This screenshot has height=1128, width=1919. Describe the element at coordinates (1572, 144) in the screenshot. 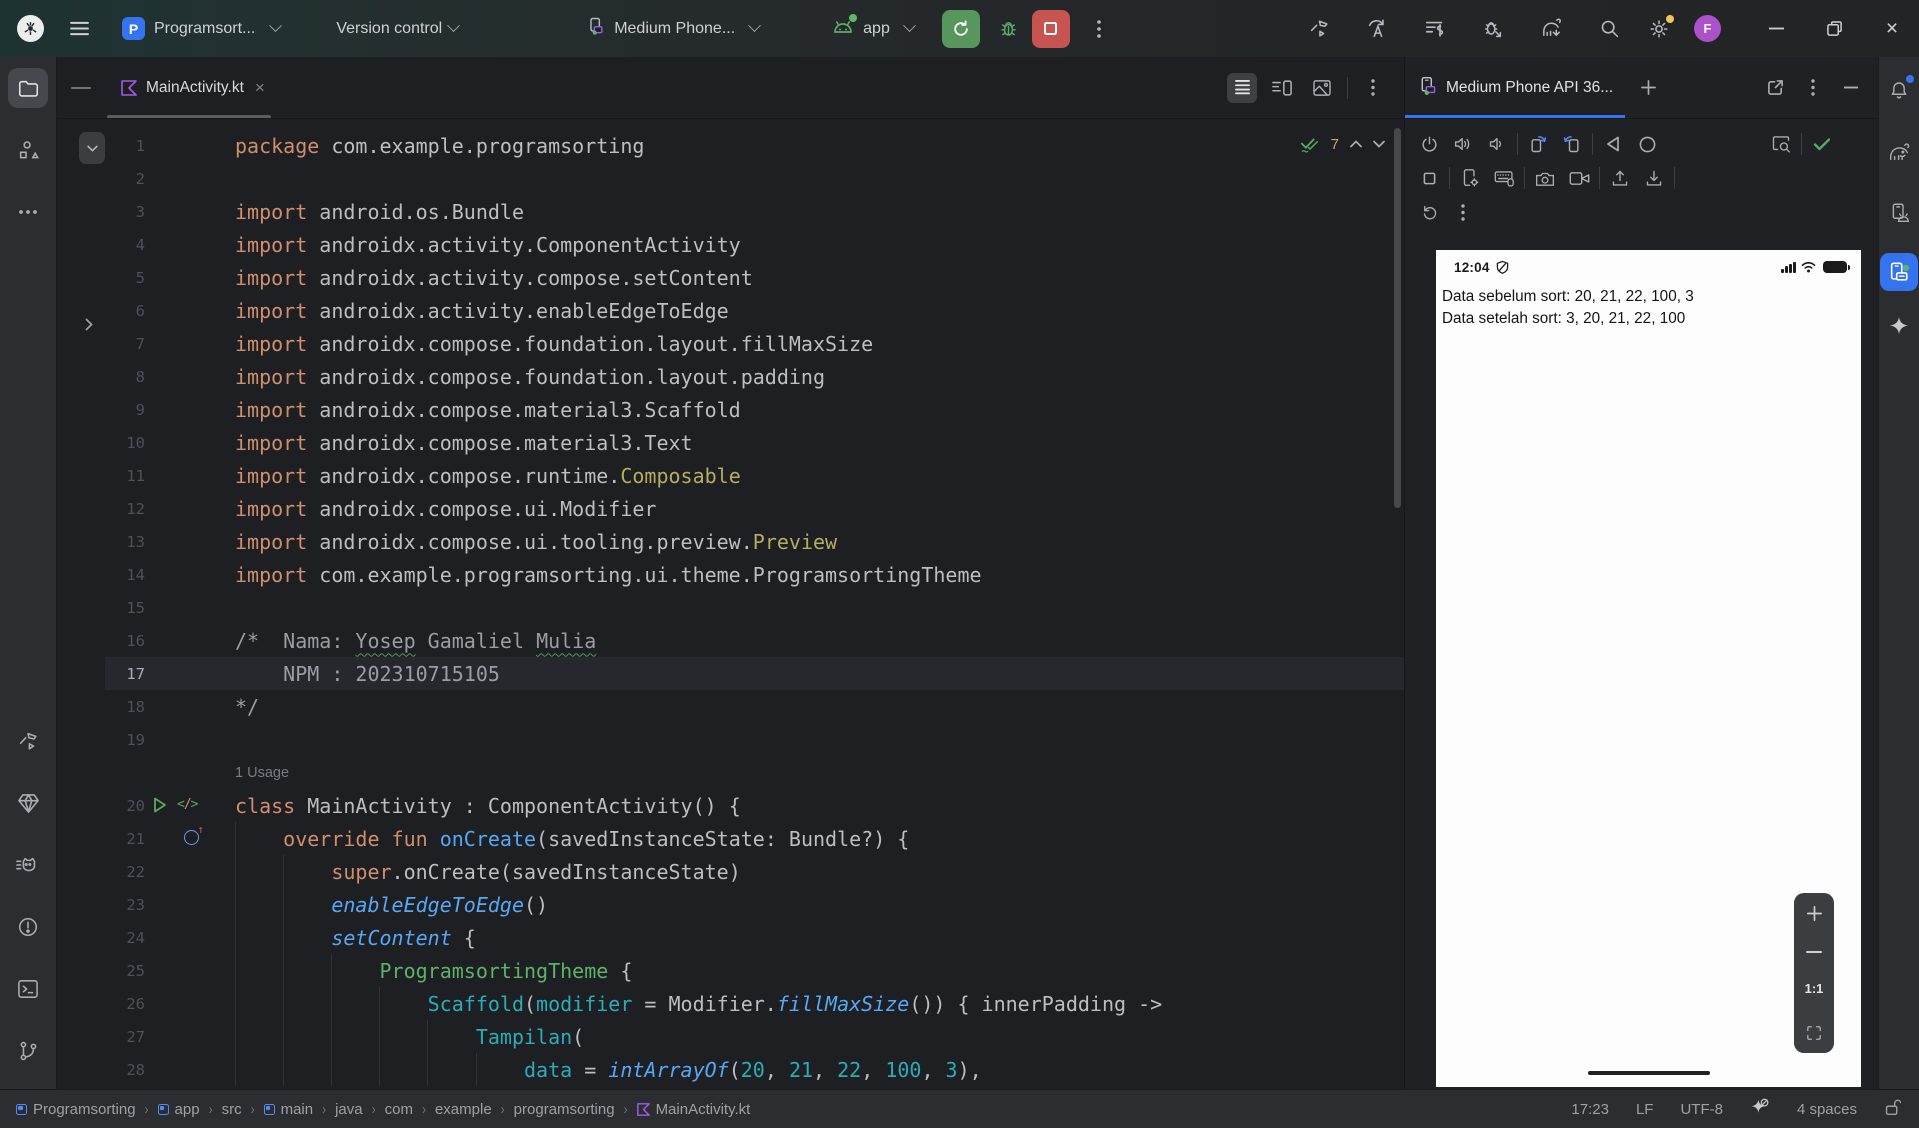

I see `rotate-right-icon` at that location.